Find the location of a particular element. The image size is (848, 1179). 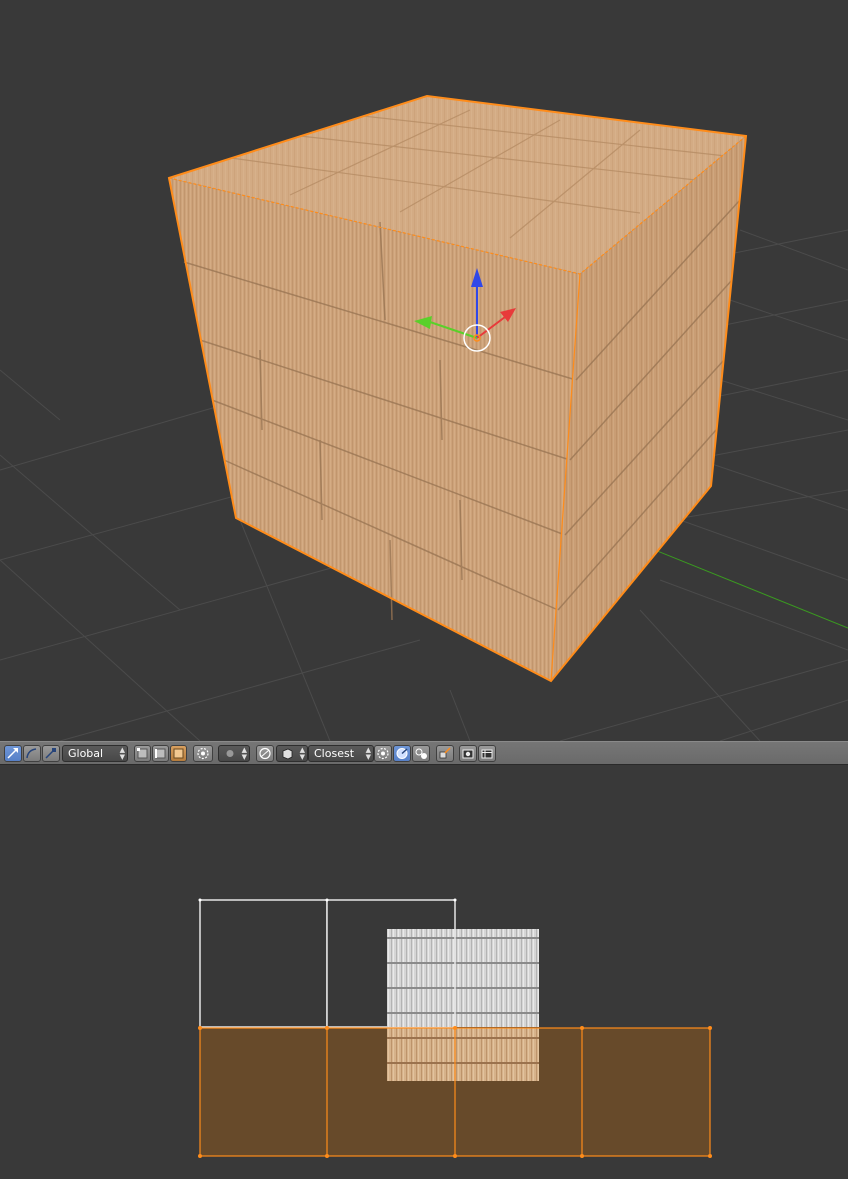

snap-project-button is located at coordinates (445, 753).